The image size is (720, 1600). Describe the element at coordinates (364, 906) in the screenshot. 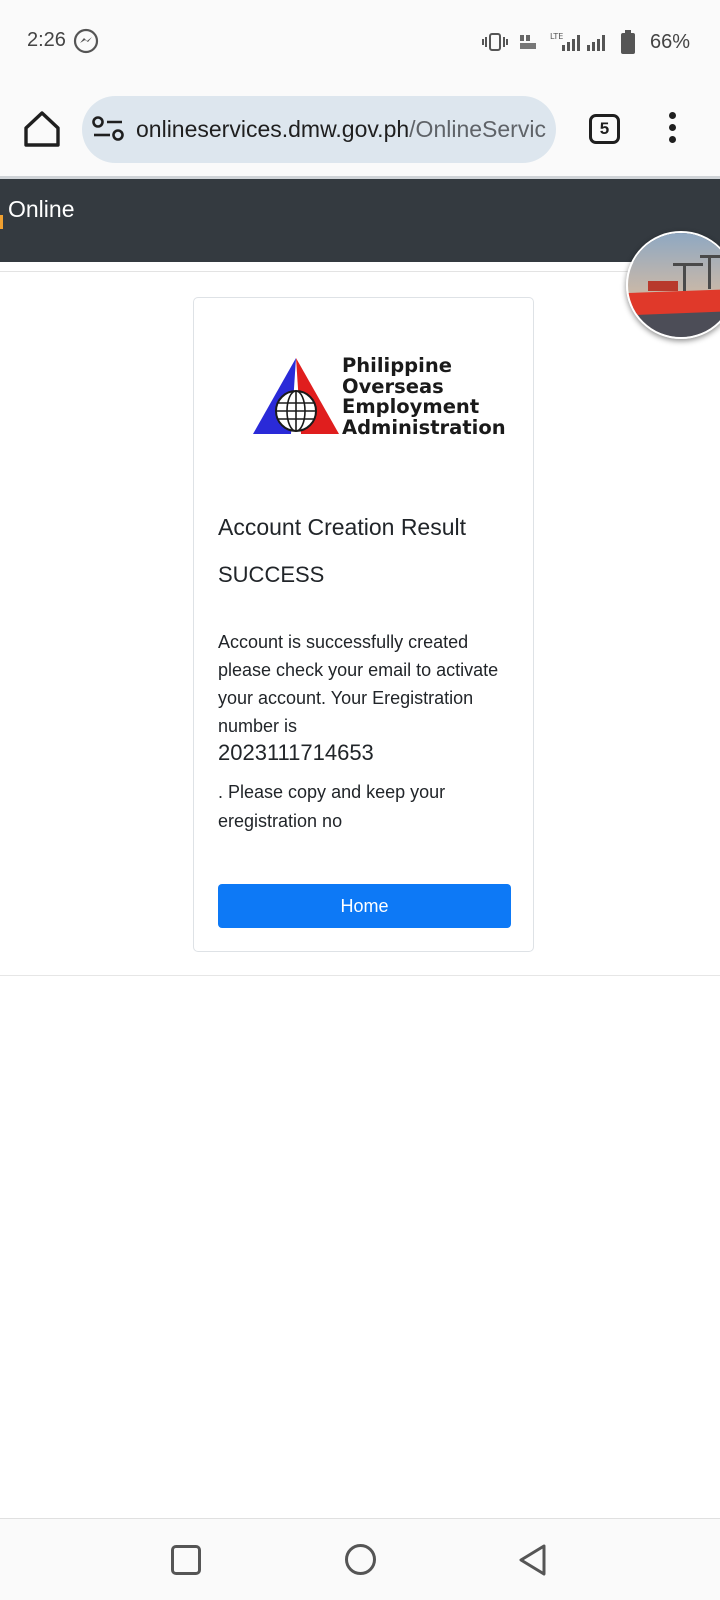

I see `home-button: Home` at that location.